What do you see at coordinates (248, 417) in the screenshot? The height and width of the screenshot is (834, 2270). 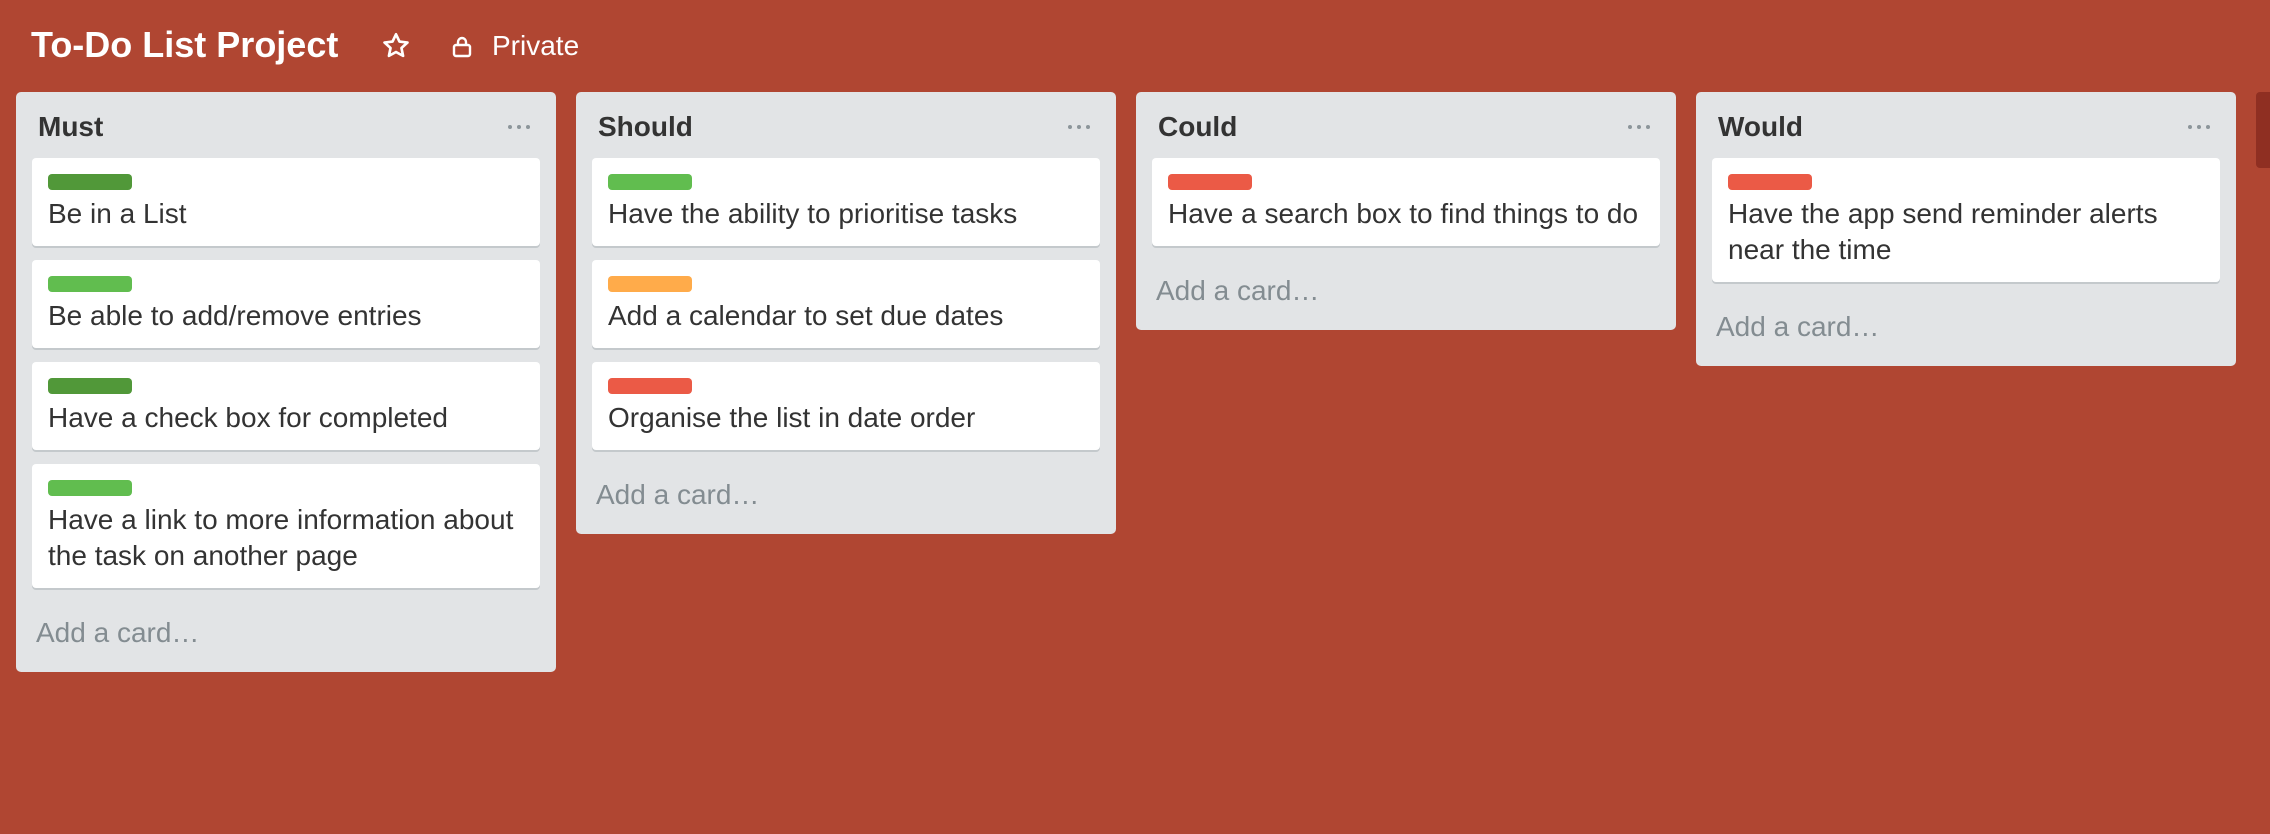 I see `card-title: Have a check box for completed` at bounding box center [248, 417].